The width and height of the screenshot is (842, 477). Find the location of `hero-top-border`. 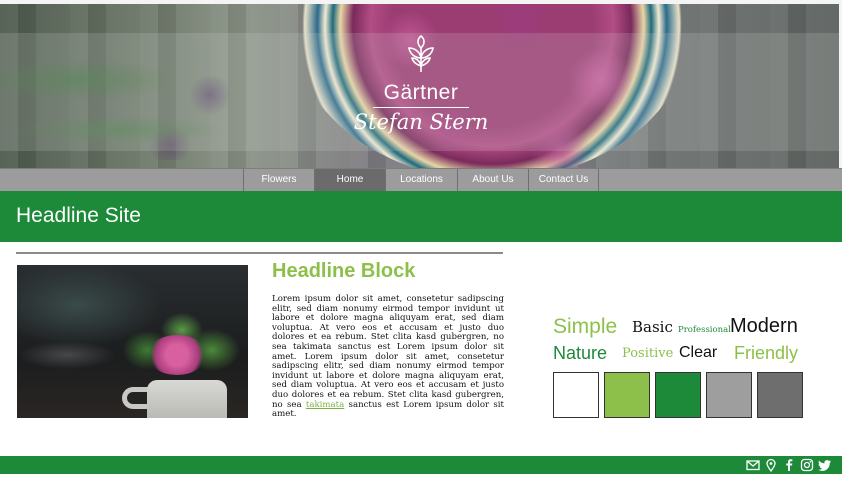

hero-top-border is located at coordinates (421, 2).